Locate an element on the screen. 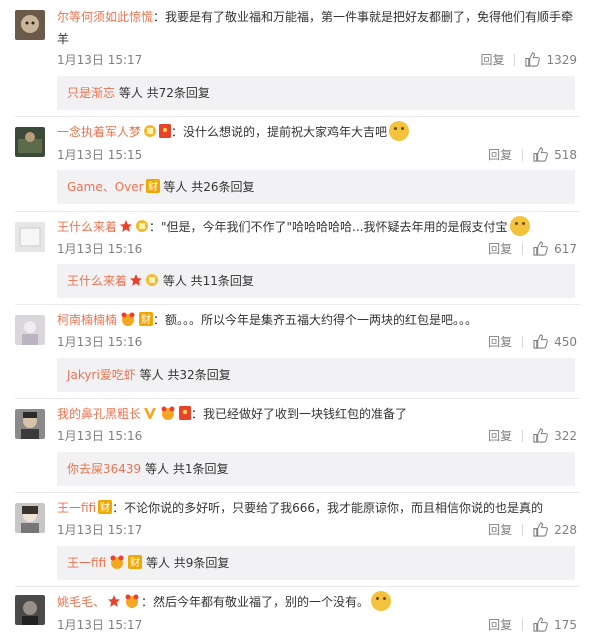 This screenshot has height=643, width=595. smile-emoji-icon is located at coordinates (399, 131).